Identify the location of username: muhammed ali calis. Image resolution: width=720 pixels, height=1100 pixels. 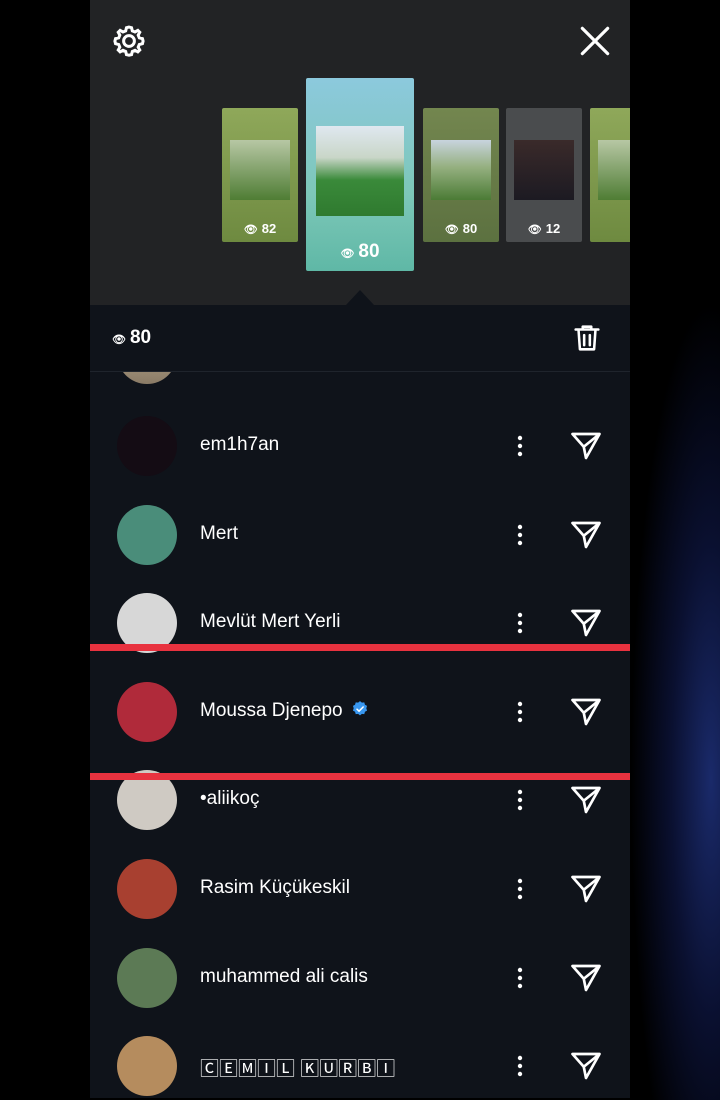
(284, 977).